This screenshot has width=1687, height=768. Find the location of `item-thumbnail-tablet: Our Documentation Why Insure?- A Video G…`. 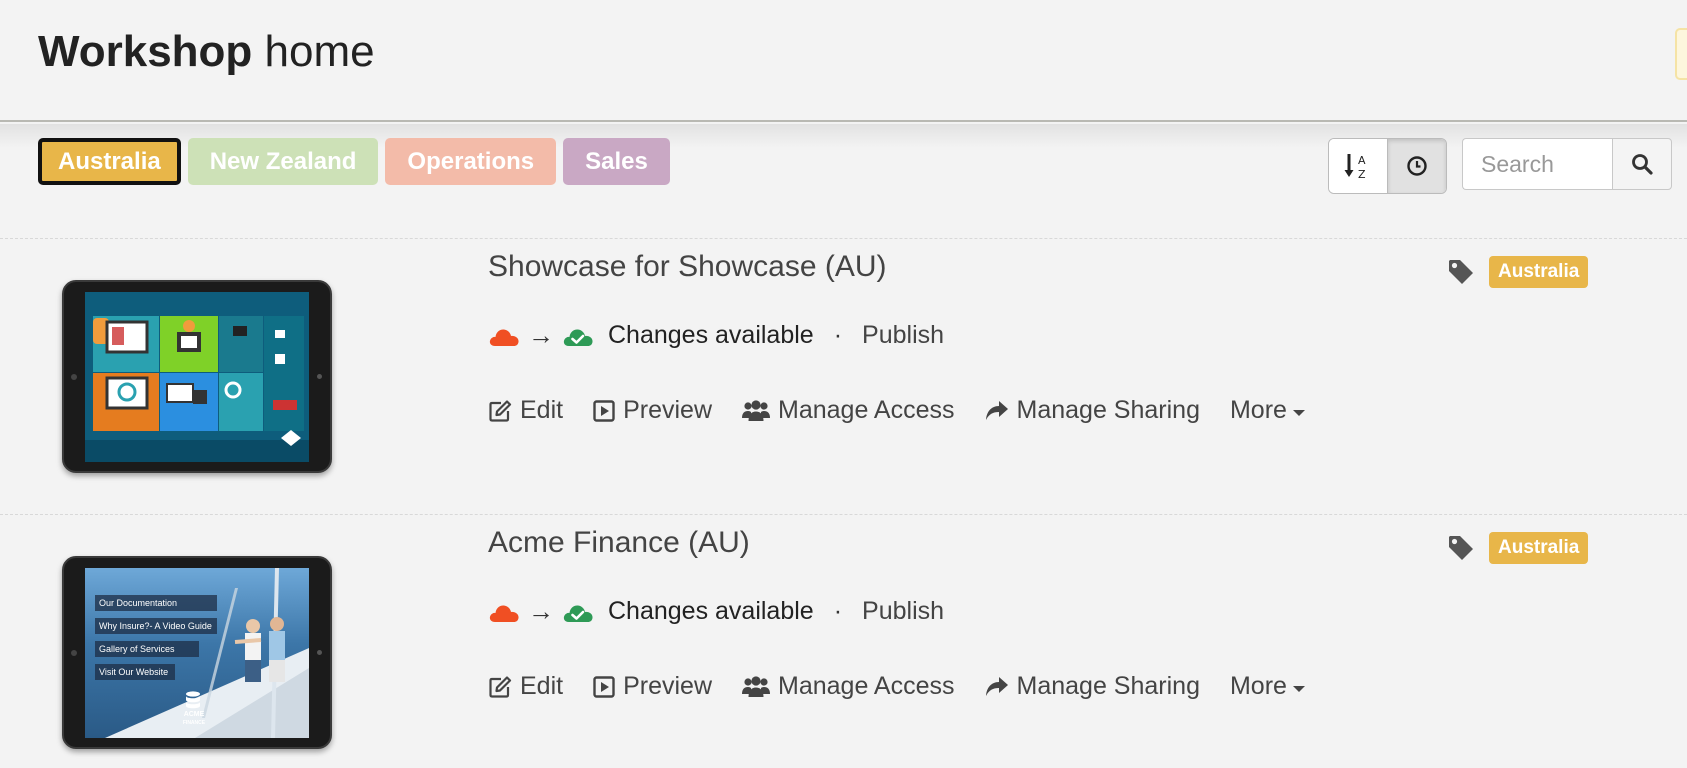

item-thumbnail-tablet: Our Documentation Why Insure?- A Video G… is located at coordinates (197, 652).